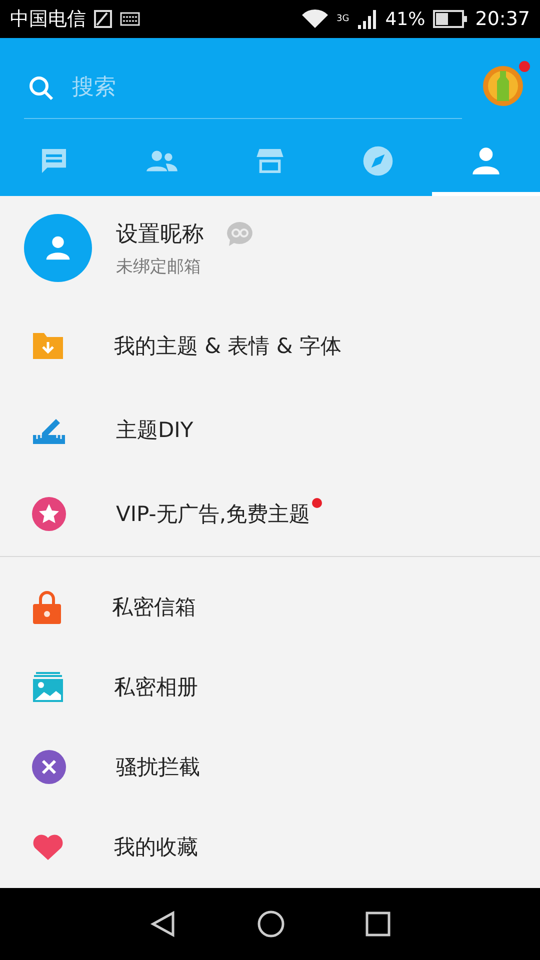  What do you see at coordinates (266, 87) in the screenshot?
I see `search-field: 搜索` at bounding box center [266, 87].